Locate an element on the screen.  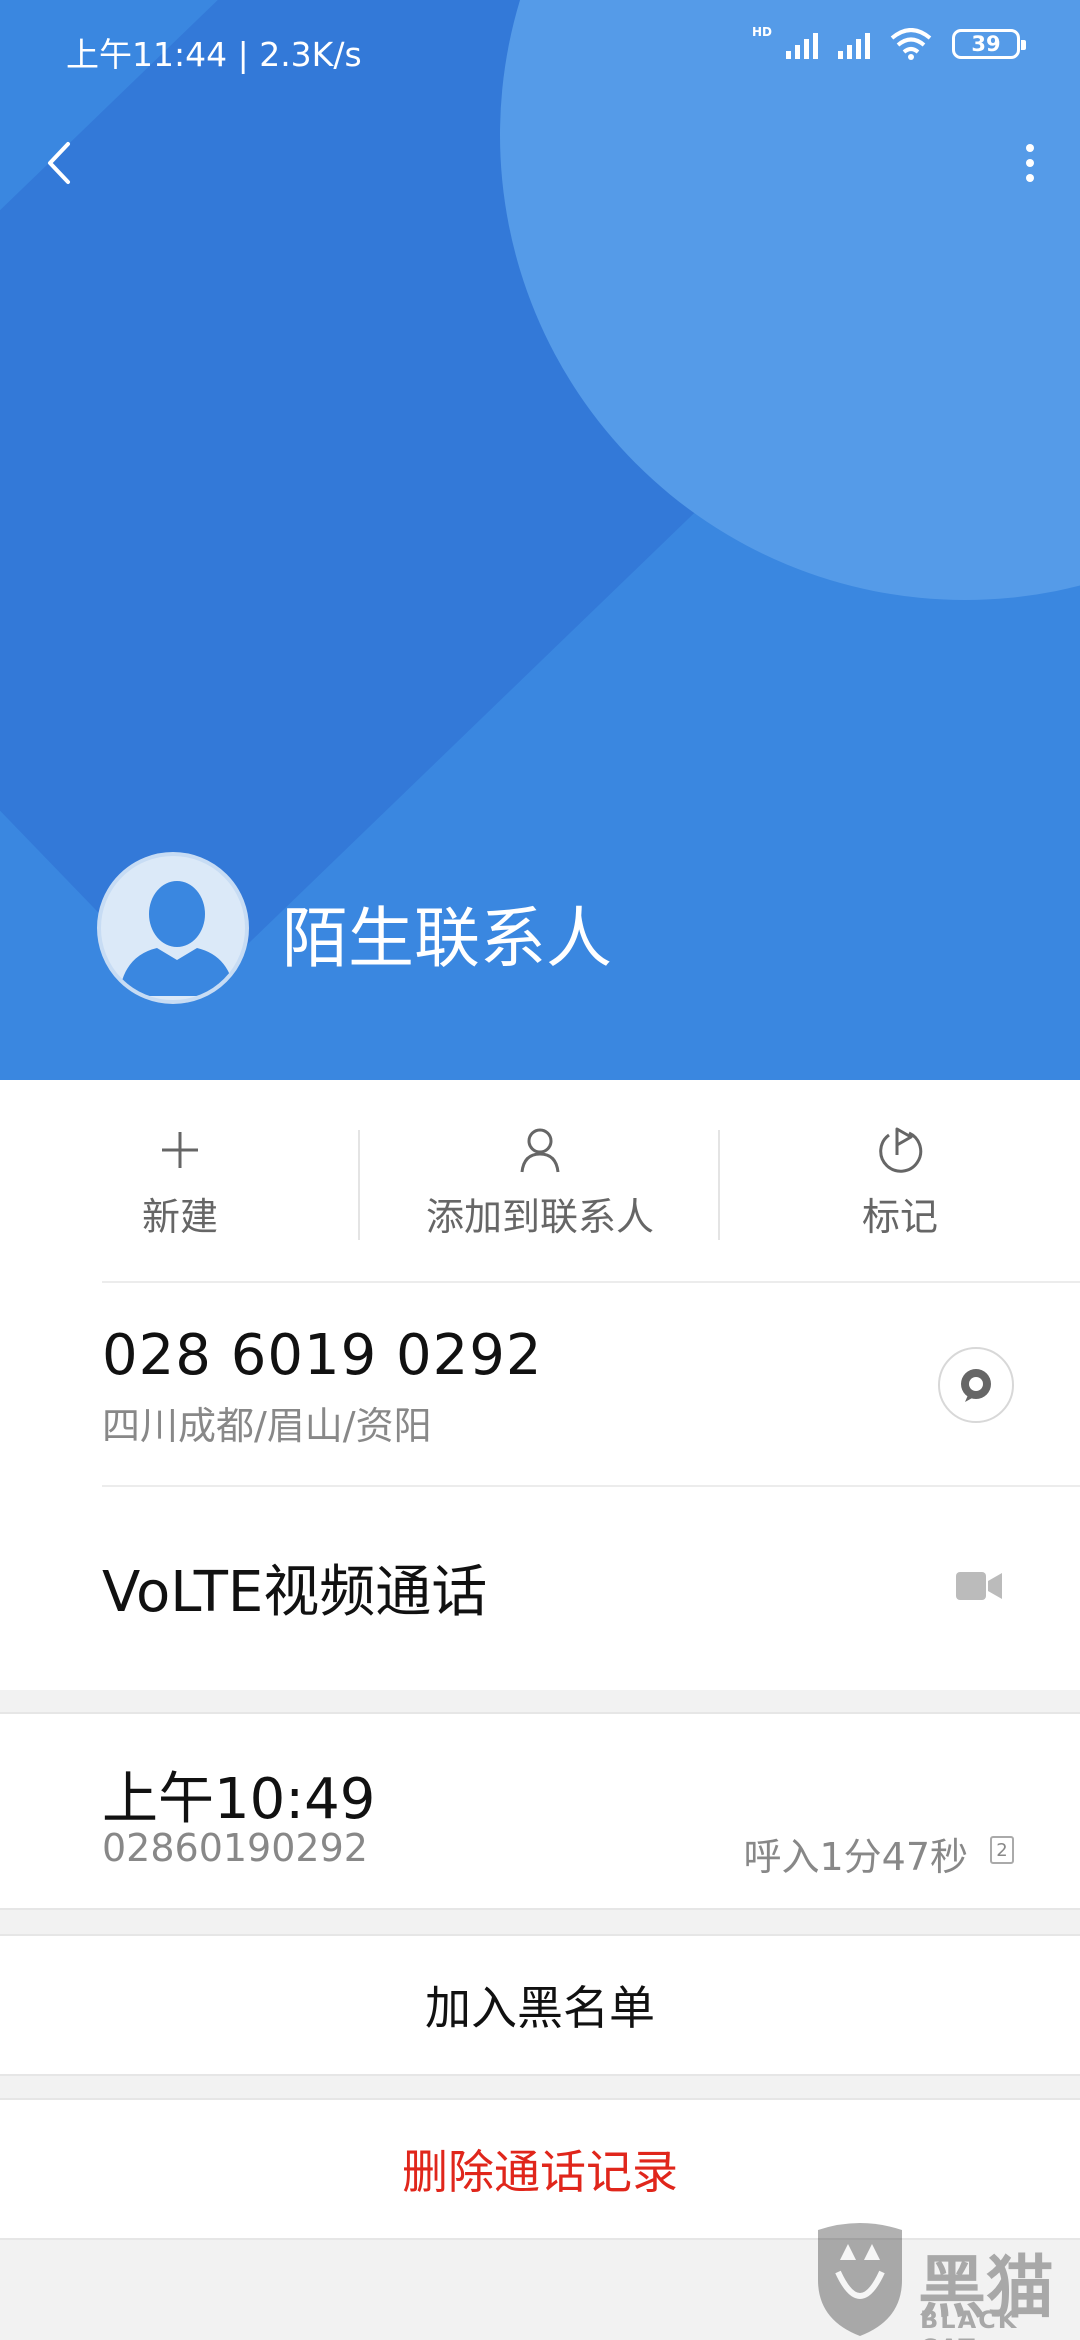
plus-icon is located at coordinates (180, 1150).